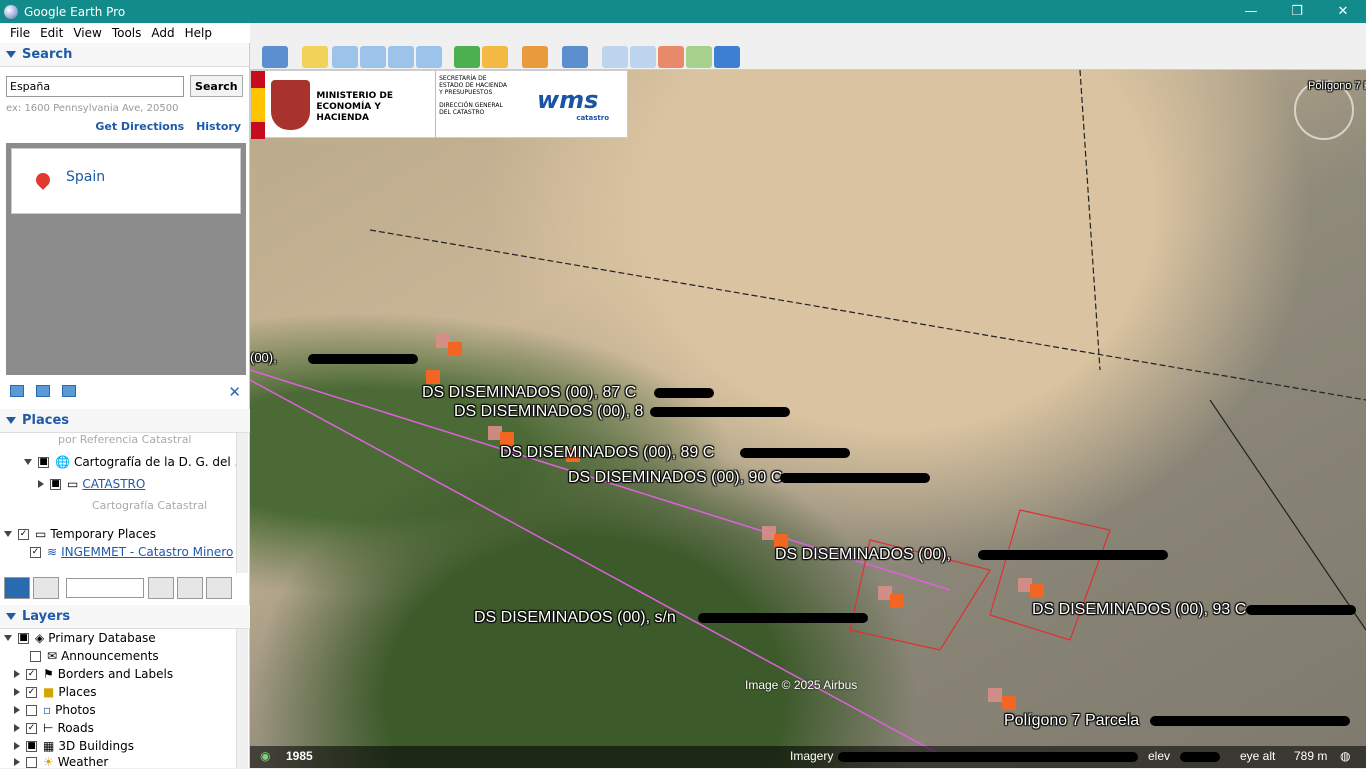  Describe the element at coordinates (1337, 86) in the screenshot. I see `parcel-label: Polígono 7 P` at that location.